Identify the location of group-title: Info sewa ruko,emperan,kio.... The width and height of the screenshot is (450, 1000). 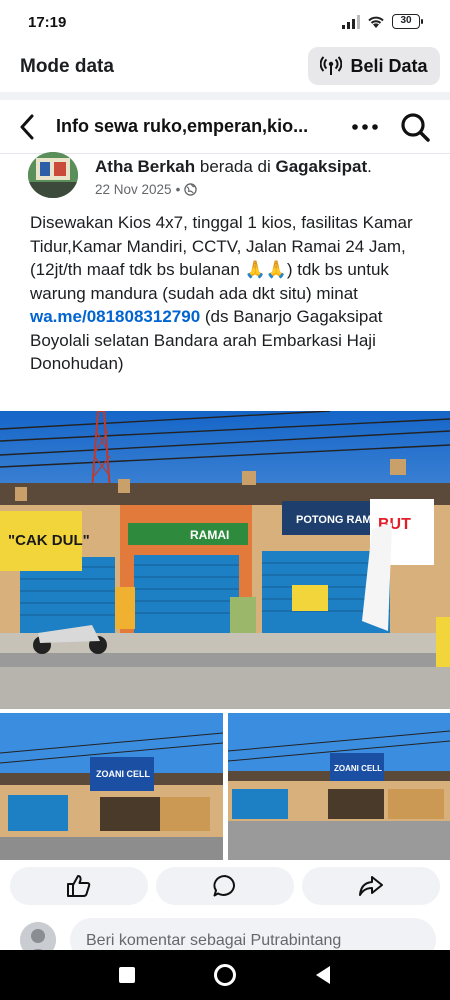
(182, 126).